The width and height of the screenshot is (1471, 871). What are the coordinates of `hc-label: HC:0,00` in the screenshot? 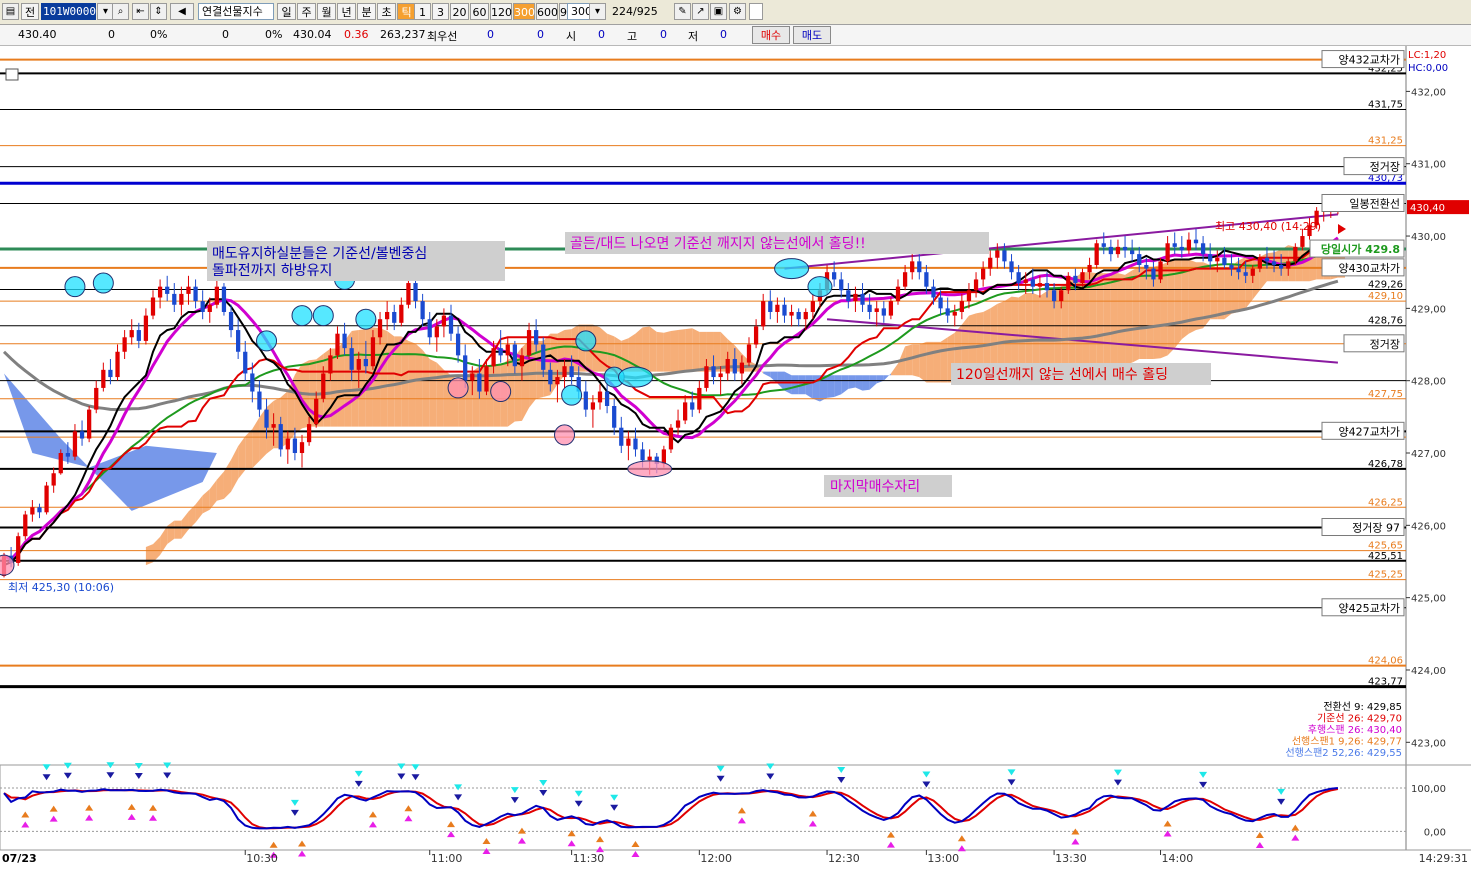 It's located at (1428, 68).